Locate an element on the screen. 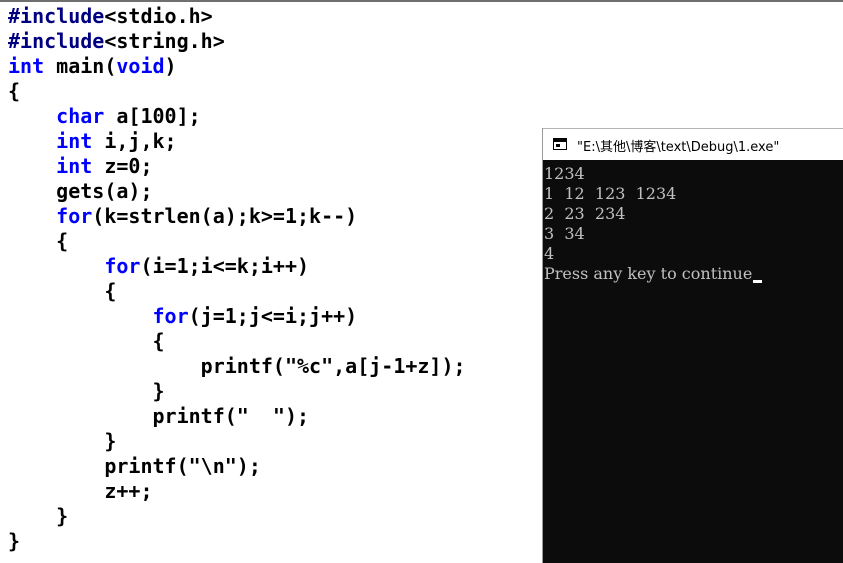 This screenshot has width=843, height=563. console-output-line: 4 is located at coordinates (549, 253).